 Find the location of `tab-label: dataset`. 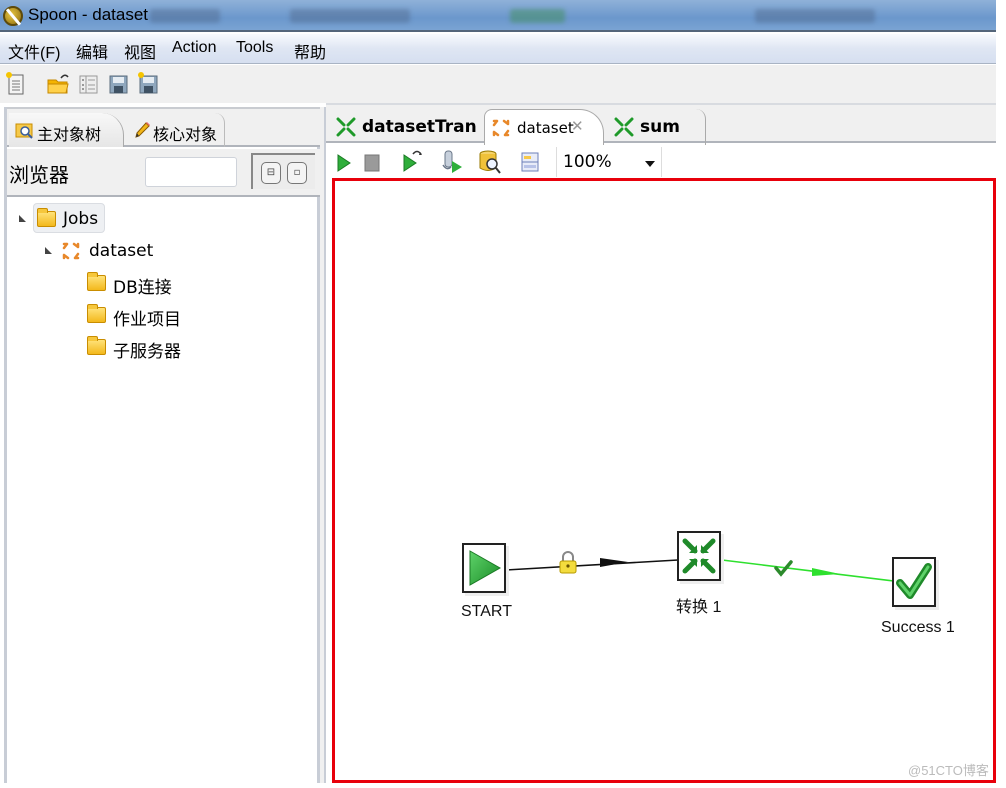

tab-label: dataset is located at coordinates (545, 128).